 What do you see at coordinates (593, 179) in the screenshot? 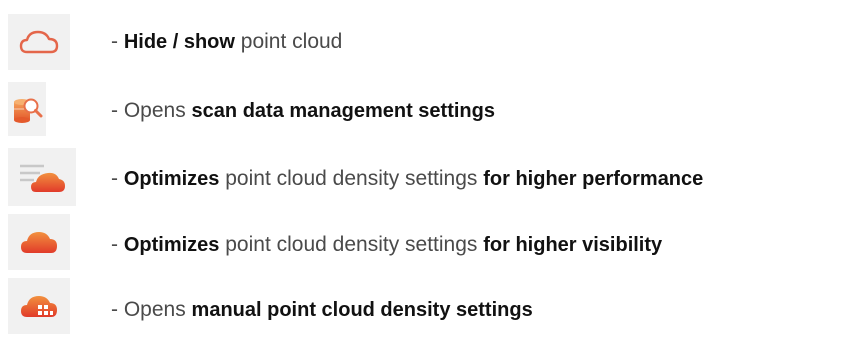
I see `desc-part: for higher performance` at bounding box center [593, 179].